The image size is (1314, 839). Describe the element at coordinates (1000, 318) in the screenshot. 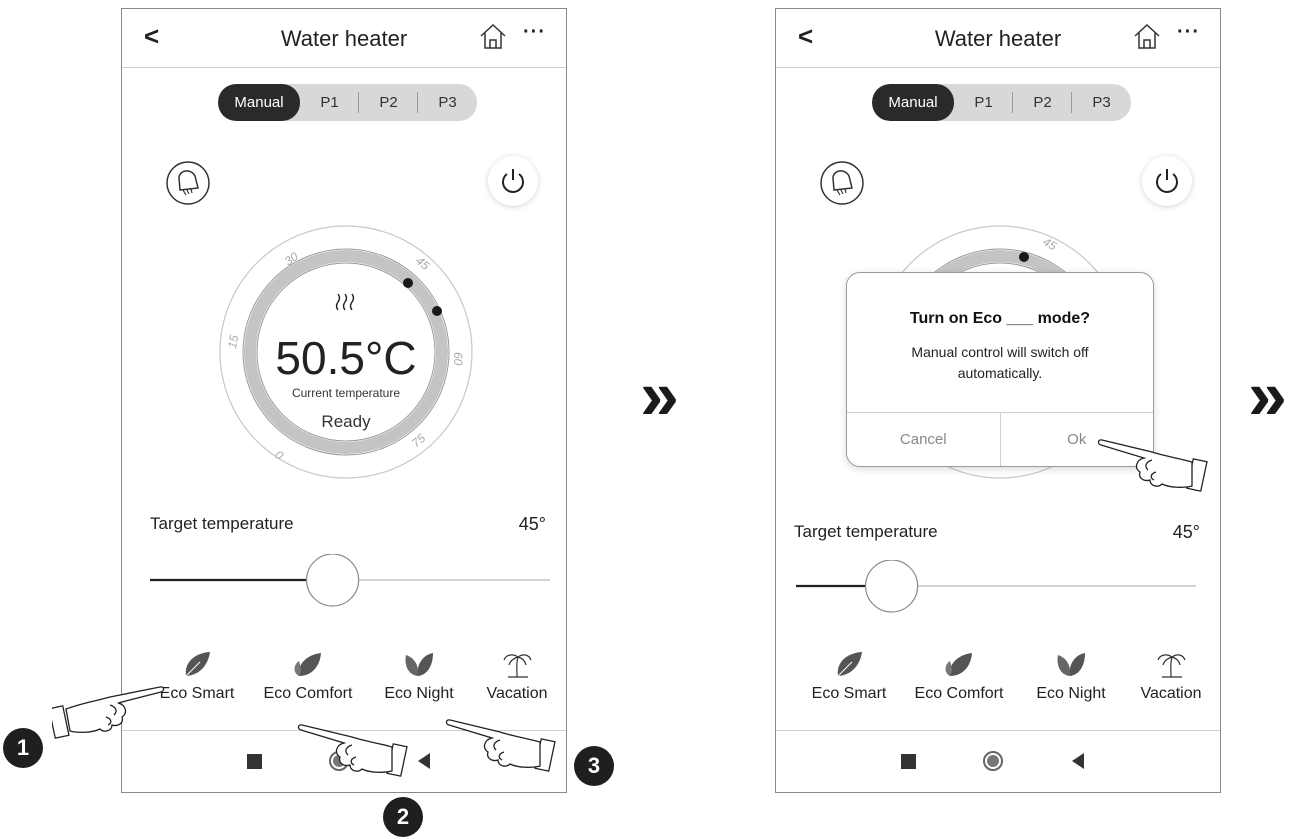

I see `dialog-title: Turn on Eco ___ mode?` at that location.